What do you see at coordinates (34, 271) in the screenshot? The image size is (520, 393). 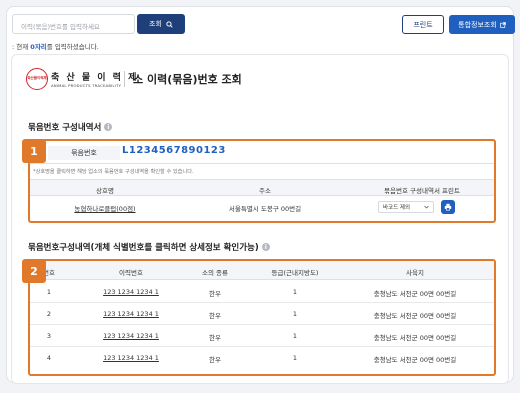 I see `badge-2: 2` at bounding box center [34, 271].